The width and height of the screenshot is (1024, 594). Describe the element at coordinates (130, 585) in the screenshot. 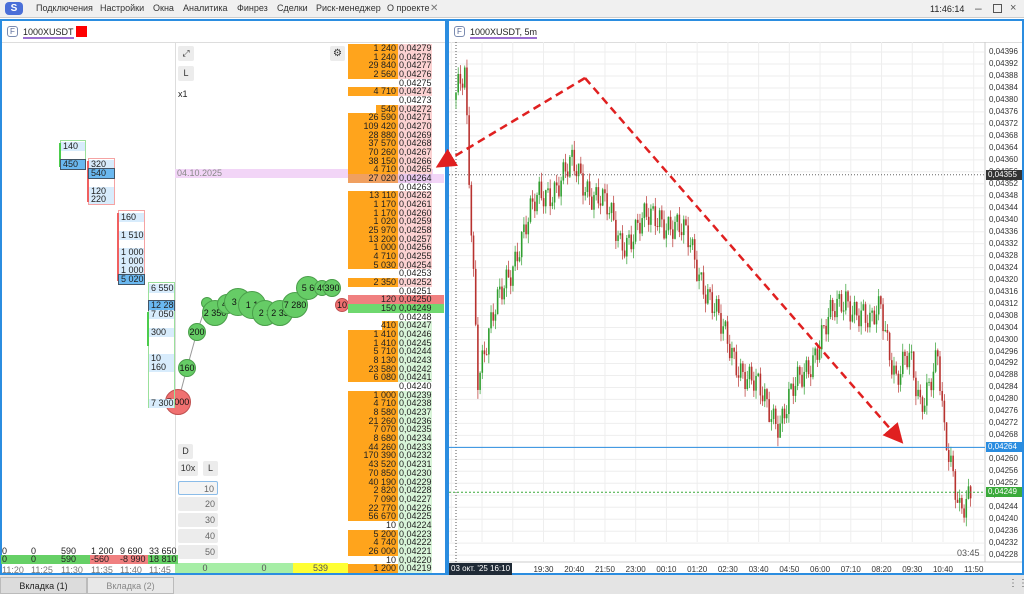

I see `tab-2: Вкладка (2)` at that location.